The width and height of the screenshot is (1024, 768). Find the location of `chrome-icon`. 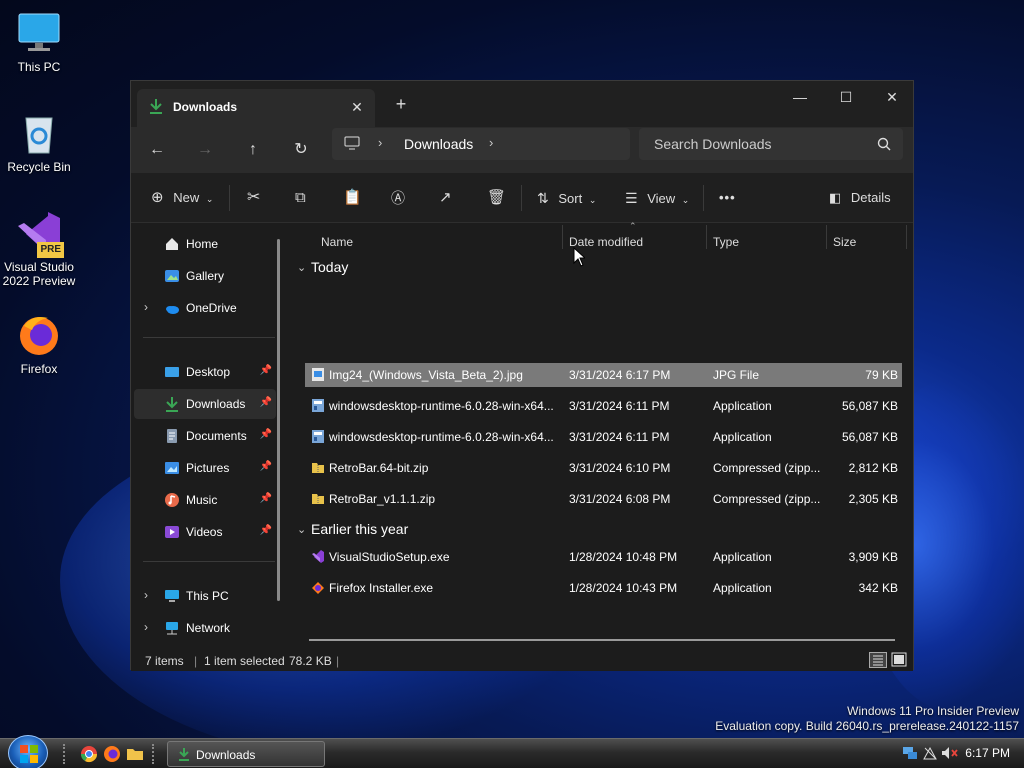

chrome-icon is located at coordinates (89, 755).